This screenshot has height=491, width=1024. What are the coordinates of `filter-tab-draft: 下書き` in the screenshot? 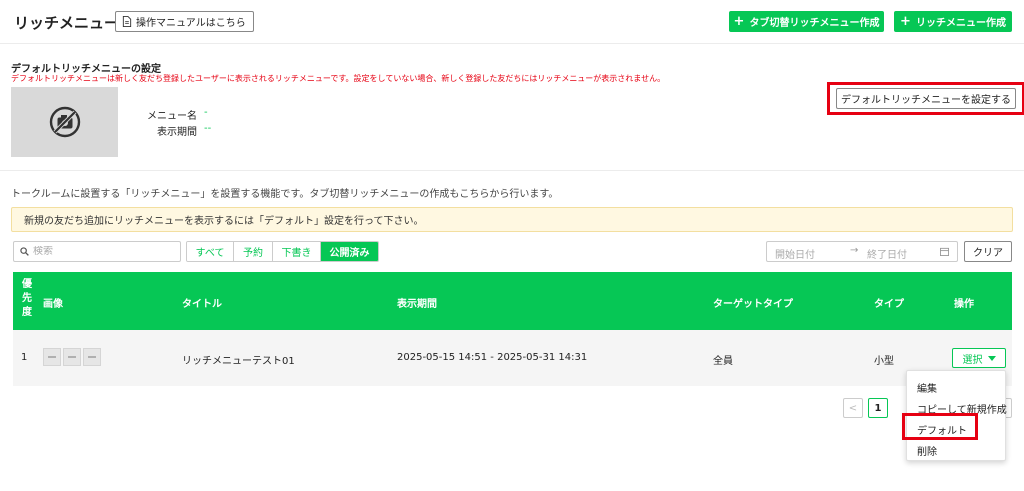 It's located at (297, 251).